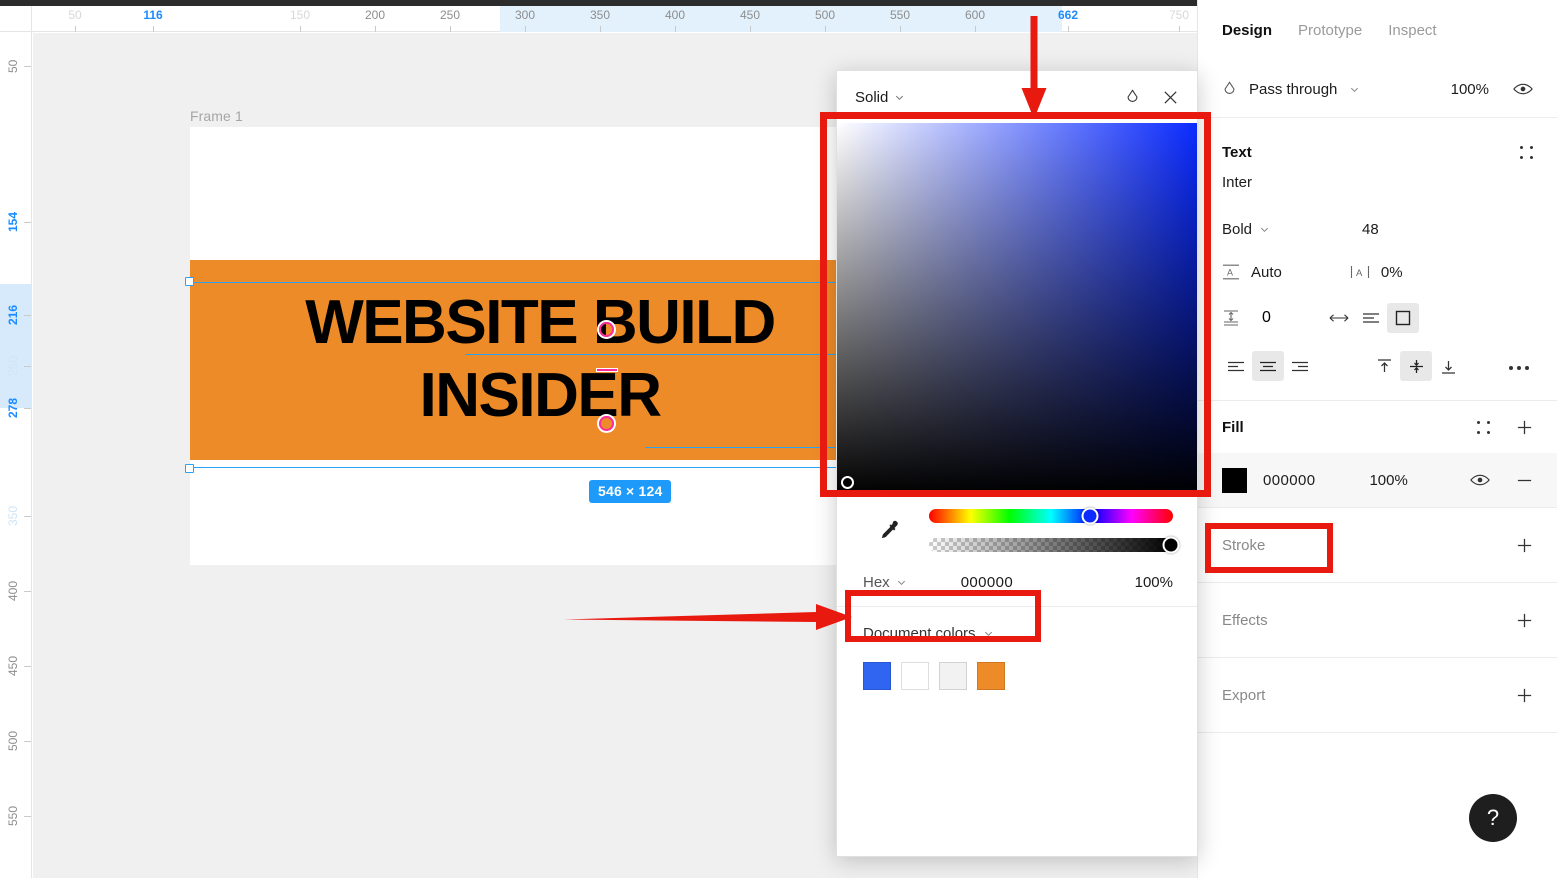 Image resolution: width=1557 pixels, height=878 pixels. What do you see at coordinates (1170, 97) in the screenshot?
I see `close-icon` at bounding box center [1170, 97].